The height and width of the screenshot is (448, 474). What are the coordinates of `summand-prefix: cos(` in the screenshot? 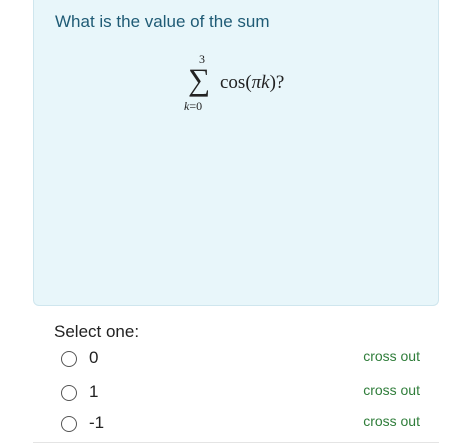 It's located at (236, 82).